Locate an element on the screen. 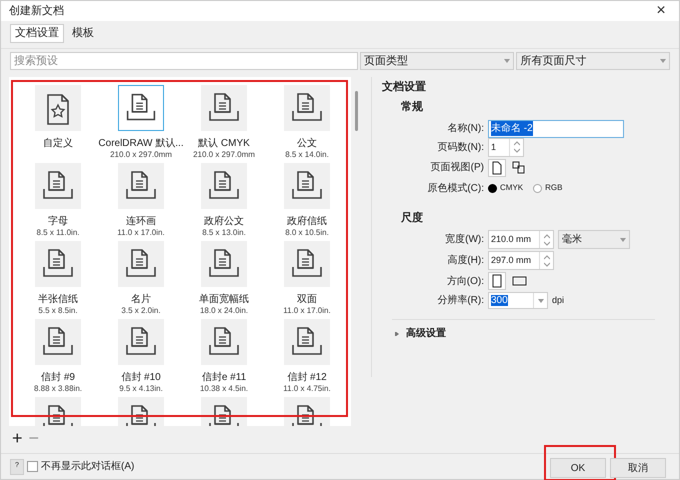 This screenshot has height=480, width=680. pages-icon is located at coordinates (519, 168).